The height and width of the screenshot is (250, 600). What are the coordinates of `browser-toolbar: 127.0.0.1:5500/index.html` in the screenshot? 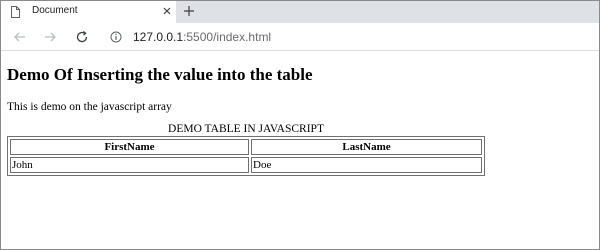 It's located at (300, 37).